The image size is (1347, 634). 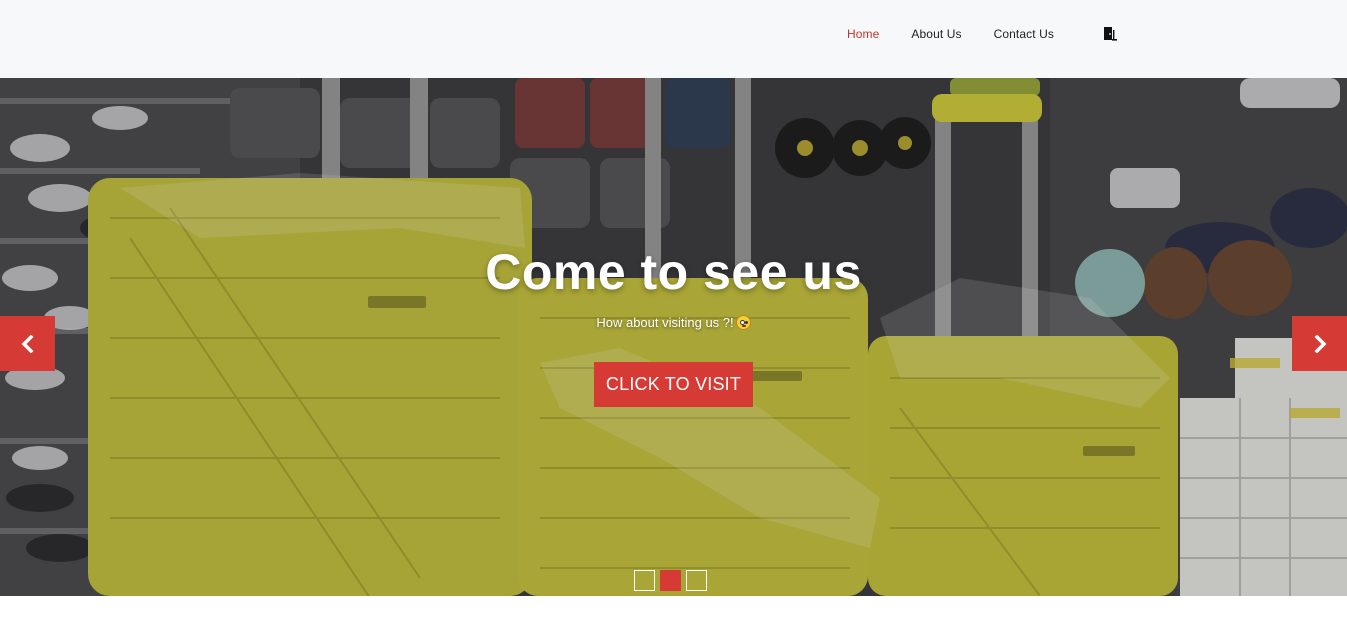 What do you see at coordinates (1024, 34) in the screenshot?
I see `nav-contact-link: Contact Us` at bounding box center [1024, 34].